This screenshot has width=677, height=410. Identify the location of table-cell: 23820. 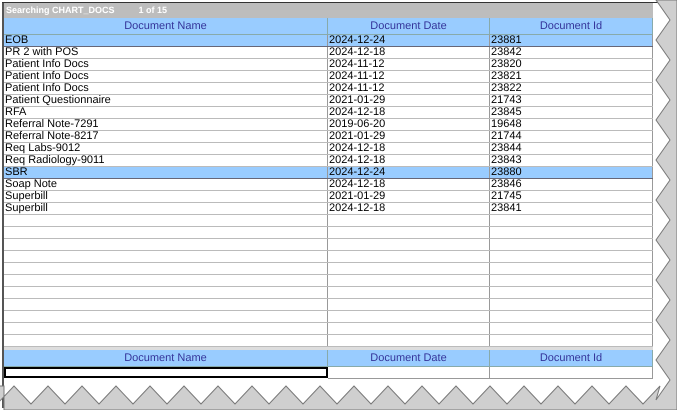
(571, 64).